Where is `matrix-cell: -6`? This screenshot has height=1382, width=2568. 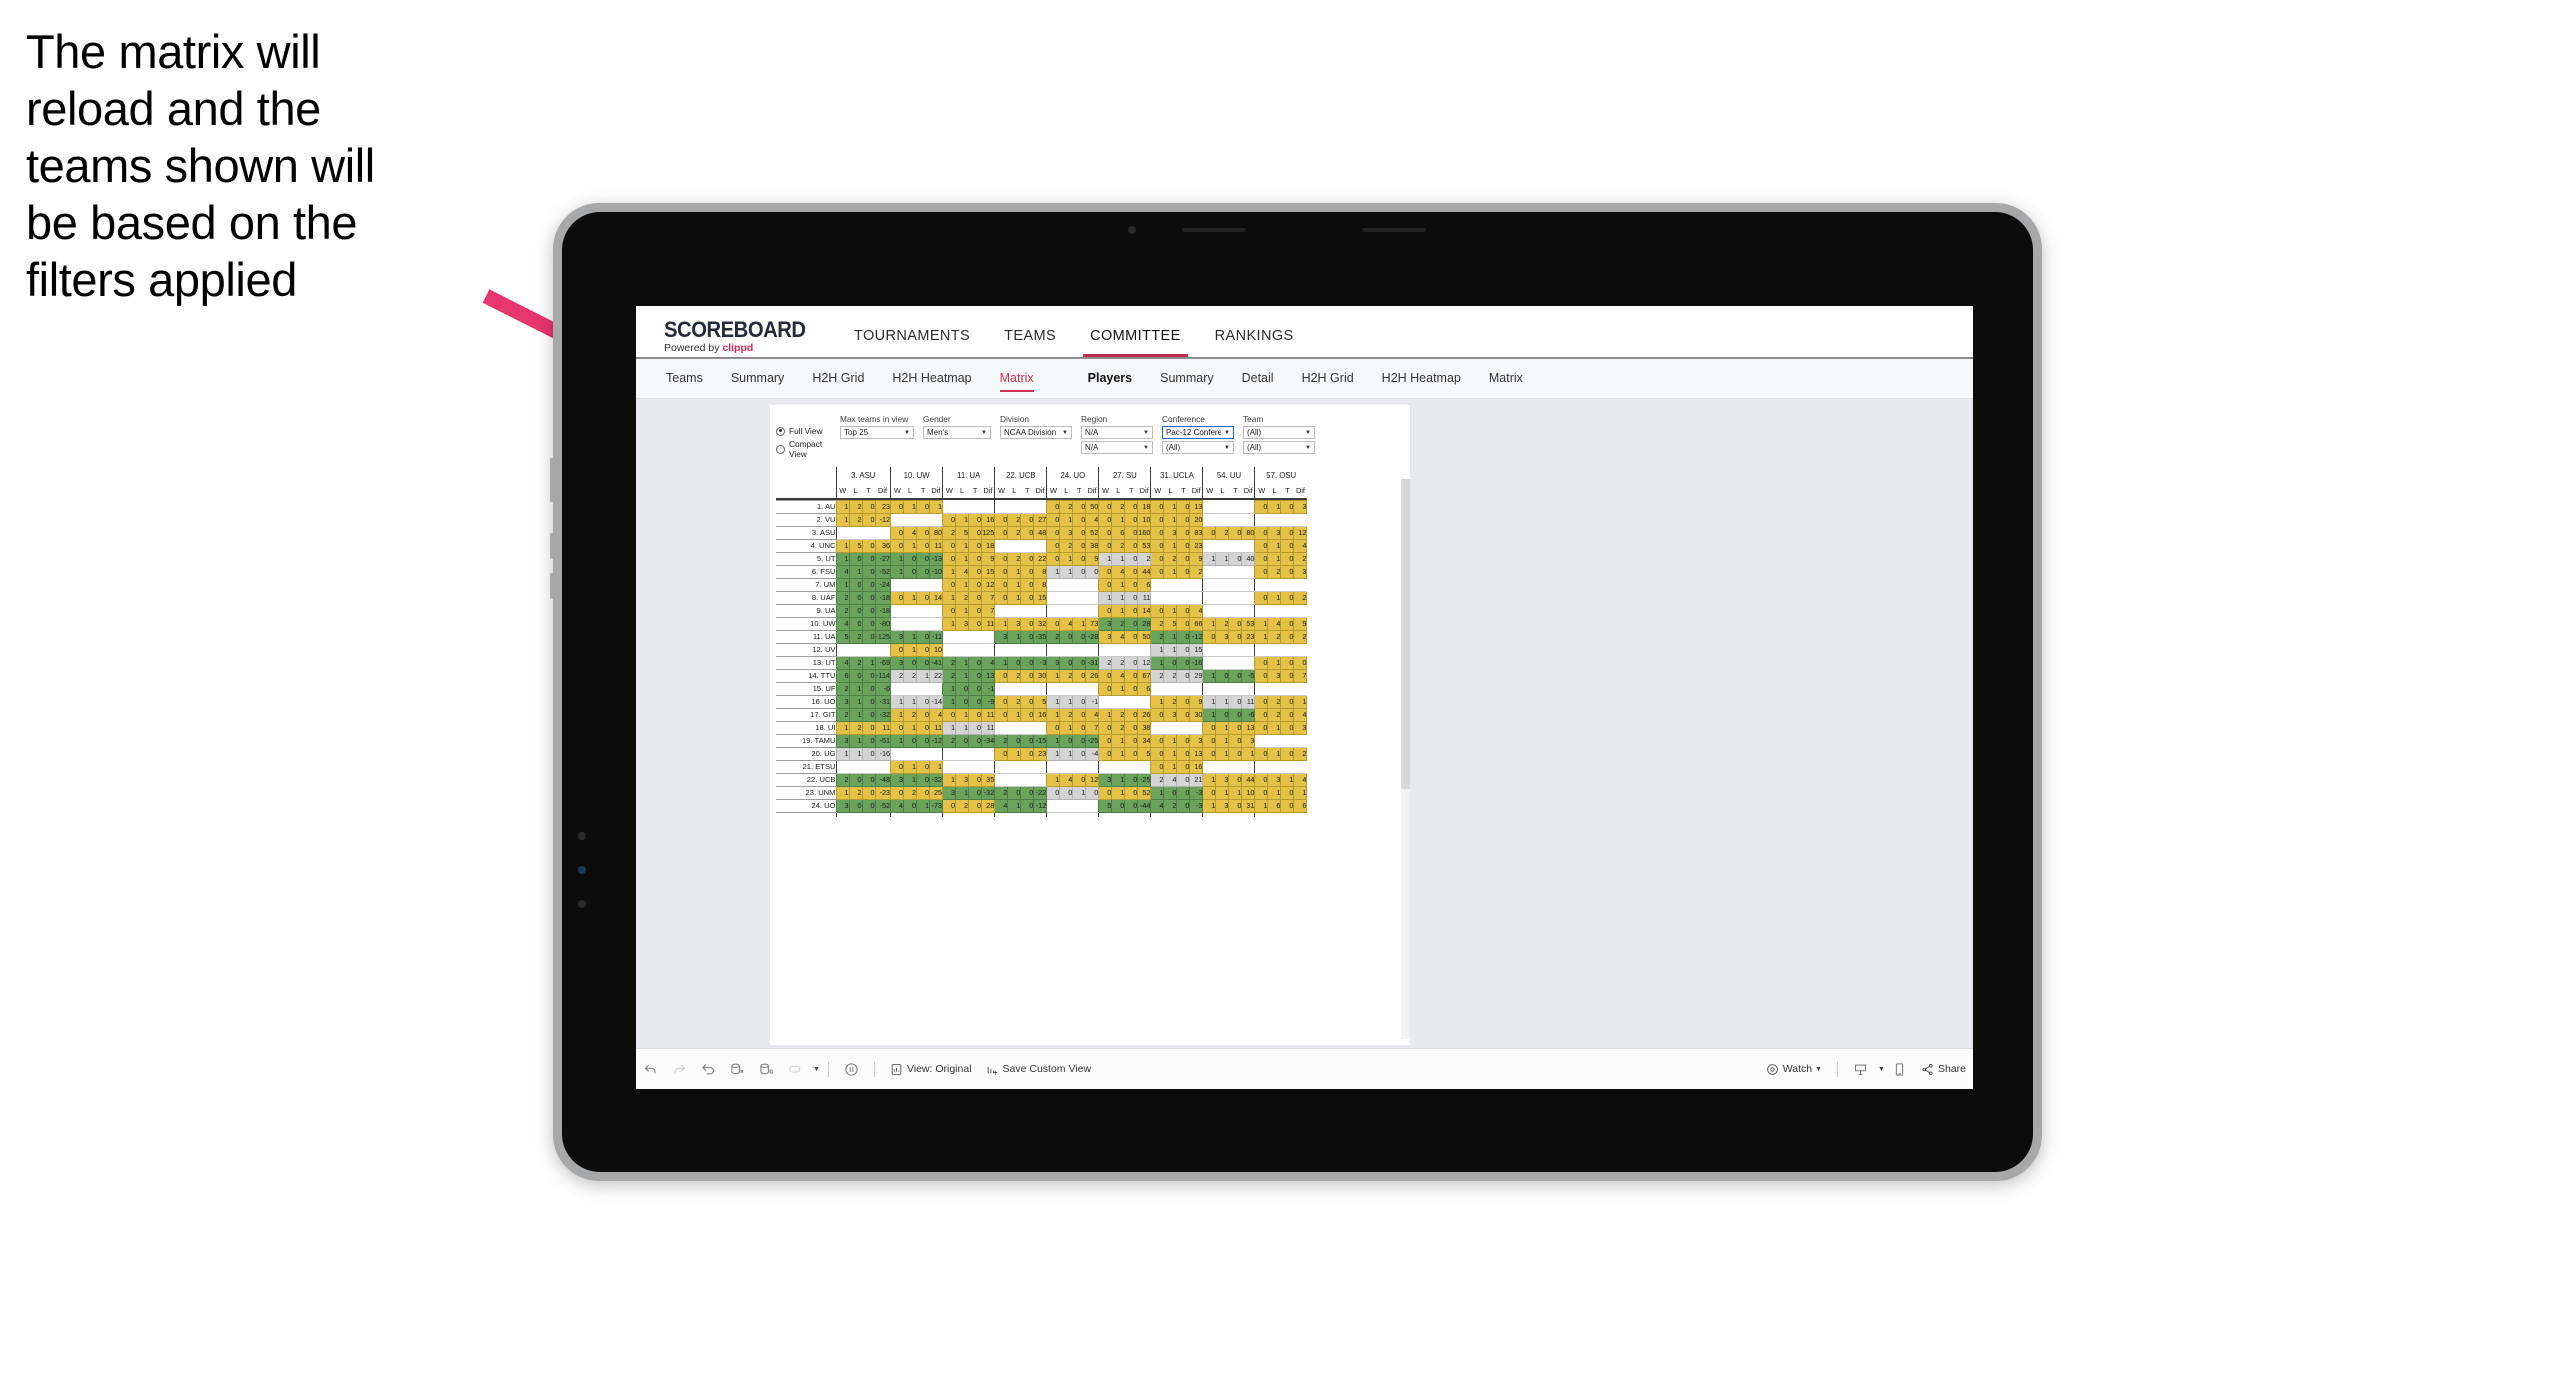
matrix-cell: -6 is located at coordinates (883, 688).